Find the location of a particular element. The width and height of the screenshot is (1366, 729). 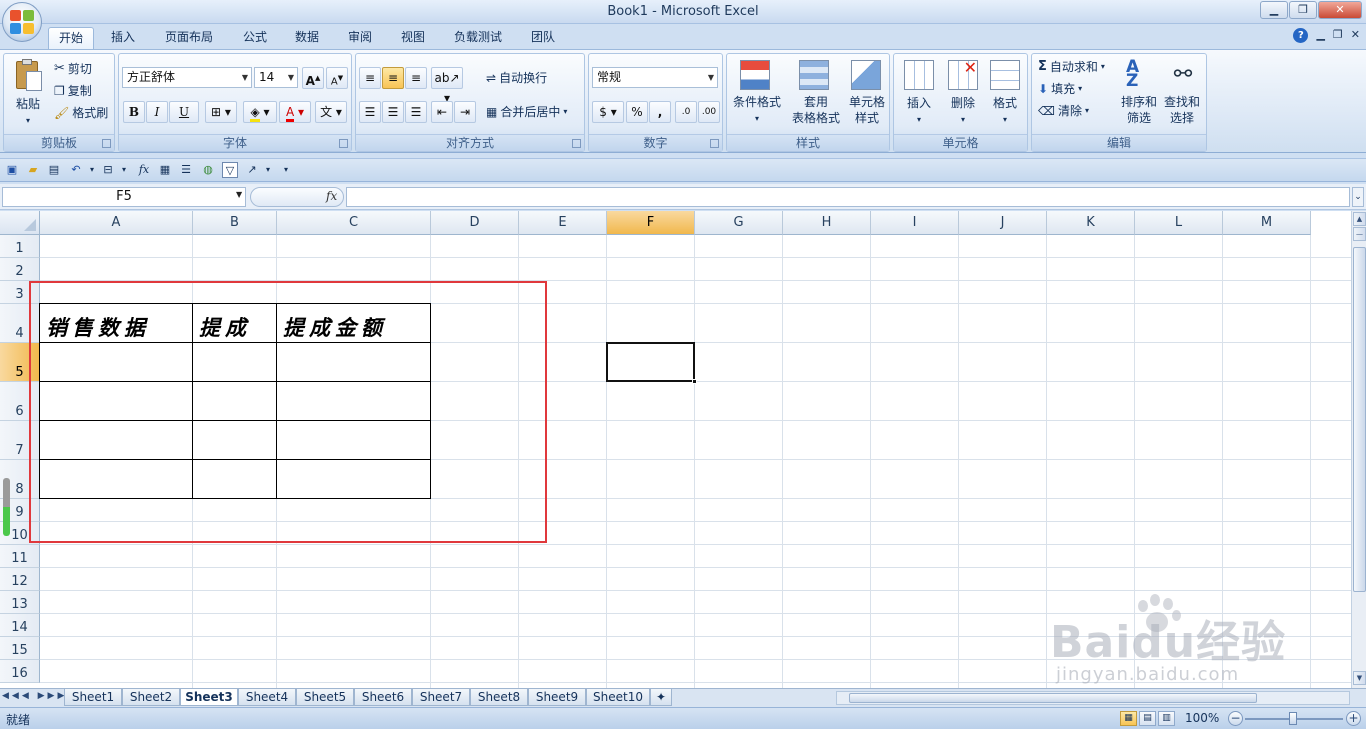

zoom-out-icon: − is located at coordinates (1235, 718).